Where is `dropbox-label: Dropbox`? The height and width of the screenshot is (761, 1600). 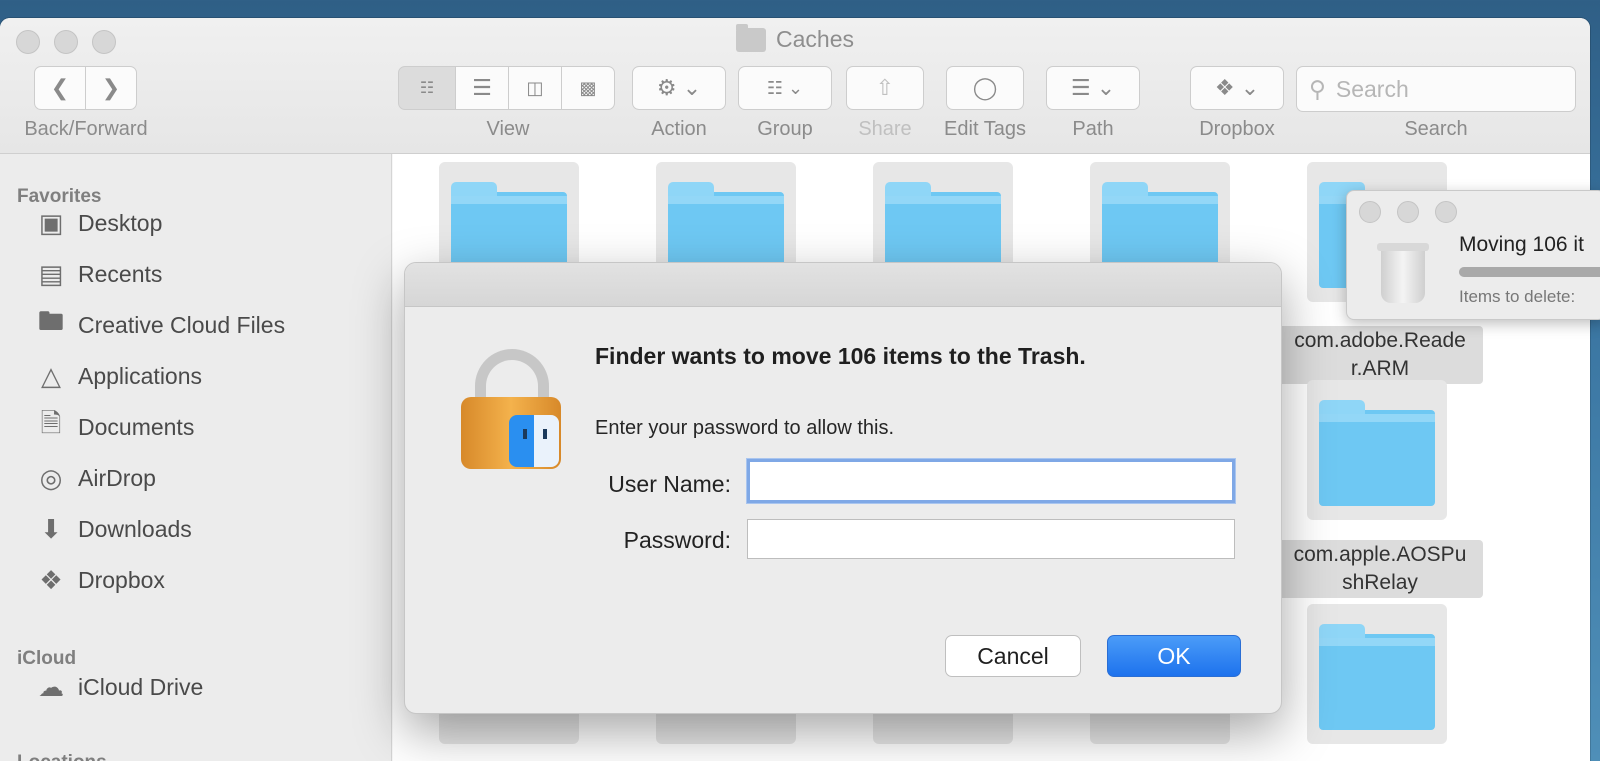
dropbox-label: Dropbox is located at coordinates (1237, 129).